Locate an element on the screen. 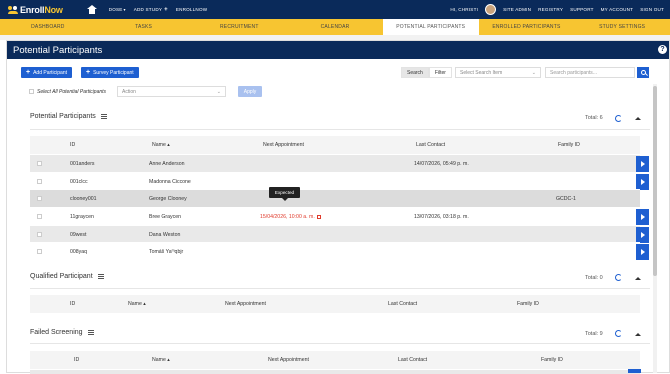 Image resolution: width=670 pixels, height=374 pixels. sign-out-link: SIGN OUT is located at coordinates (652, 9).